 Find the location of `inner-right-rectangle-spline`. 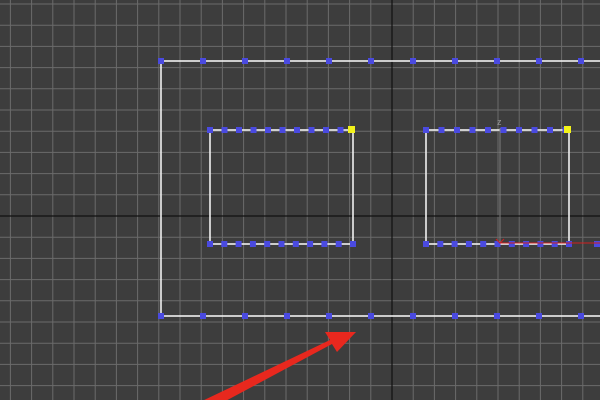

inner-right-rectangle-spline is located at coordinates (511, 186).